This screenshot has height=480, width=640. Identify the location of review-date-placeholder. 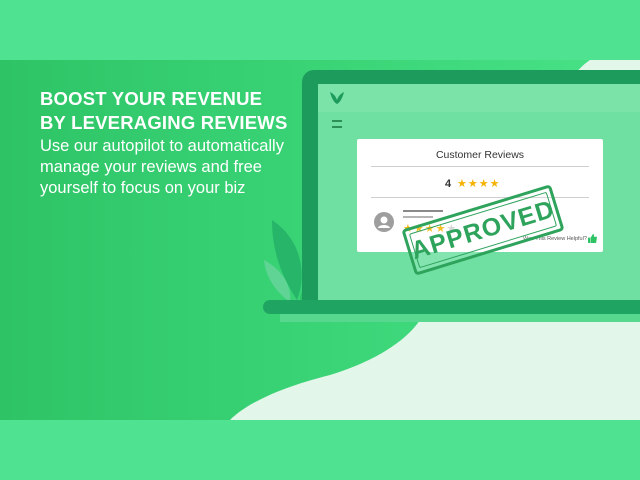
(418, 217).